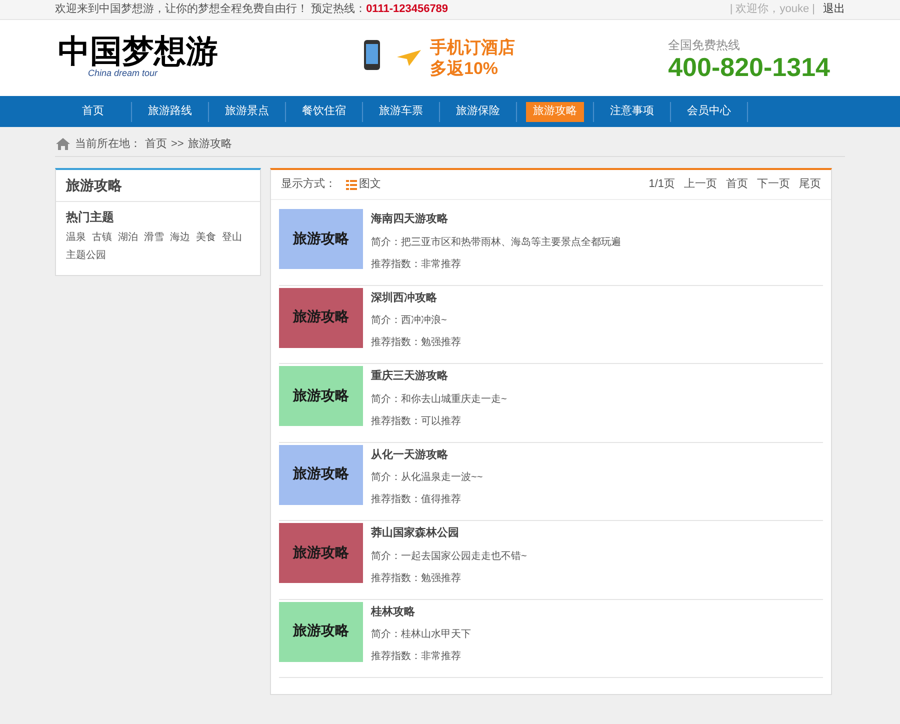 The width and height of the screenshot is (900, 724). Describe the element at coordinates (449, 533) in the screenshot. I see `article-title: 莽山国家森林公园` at that location.